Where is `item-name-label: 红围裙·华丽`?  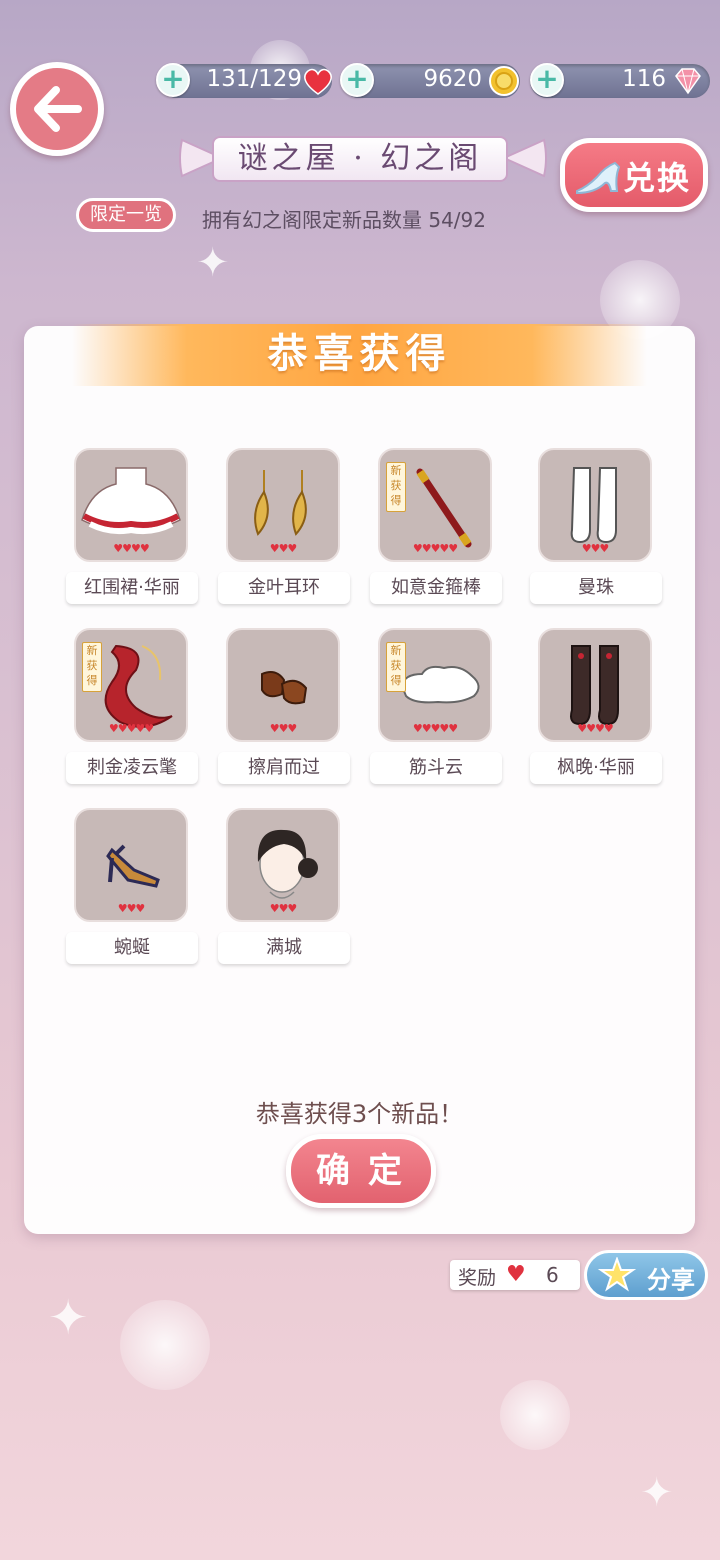 item-name-label: 红围裙·华丽 is located at coordinates (132, 588).